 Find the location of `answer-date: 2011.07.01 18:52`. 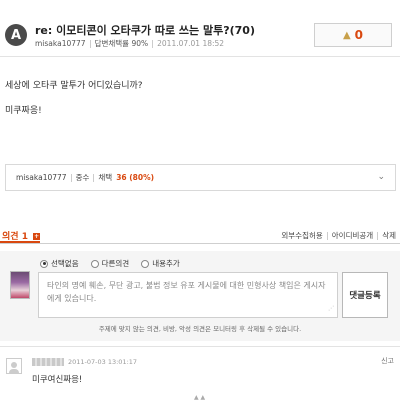

answer-date: 2011.07.01 18:52 is located at coordinates (191, 43).